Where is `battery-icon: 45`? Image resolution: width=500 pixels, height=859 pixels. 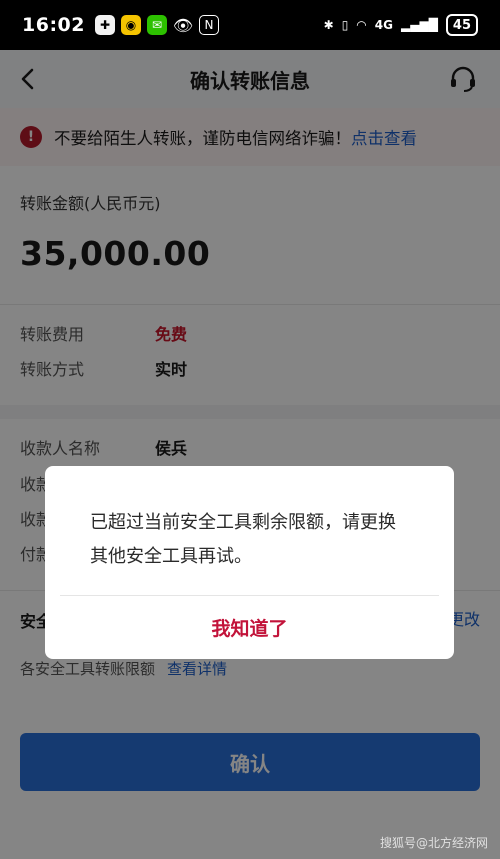
battery-icon: 45 is located at coordinates (461, 25).